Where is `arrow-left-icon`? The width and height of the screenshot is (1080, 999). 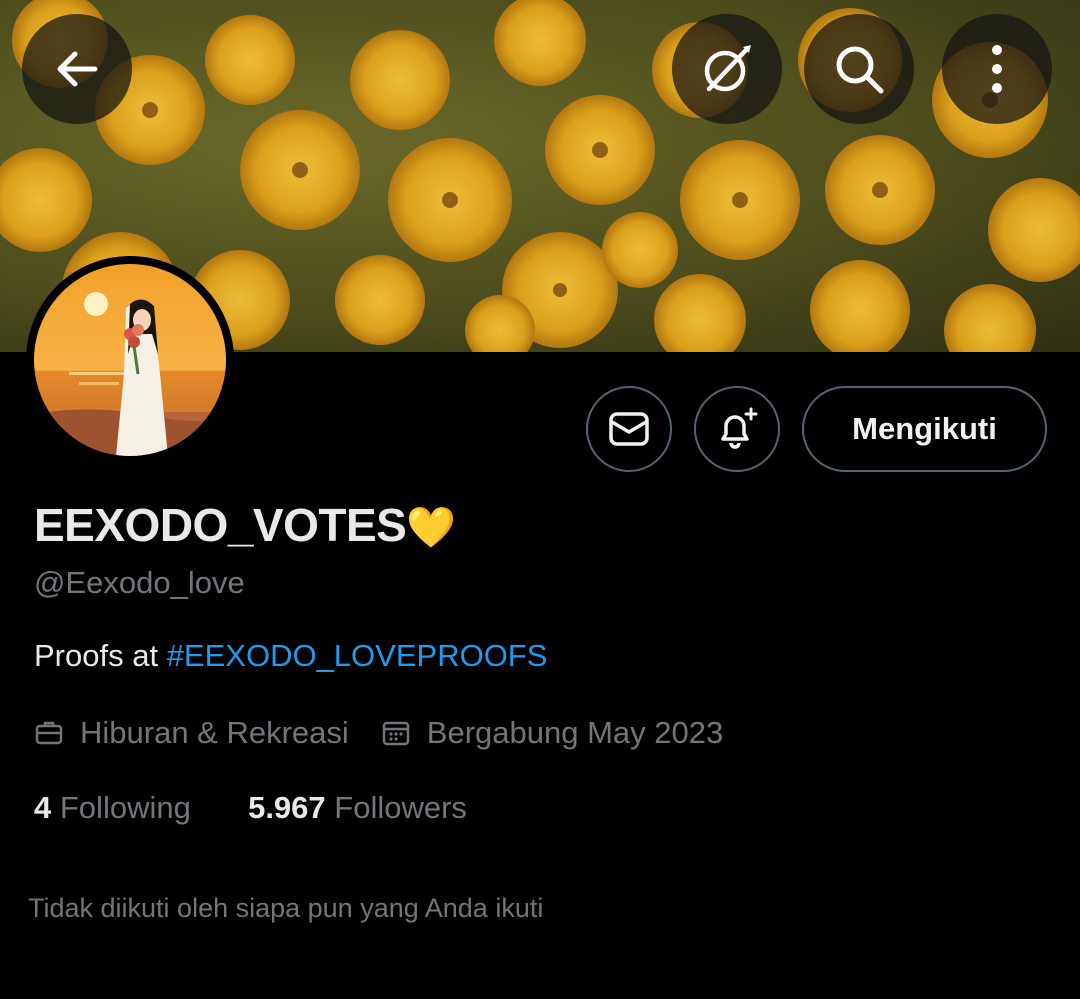 arrow-left-icon is located at coordinates (77, 69).